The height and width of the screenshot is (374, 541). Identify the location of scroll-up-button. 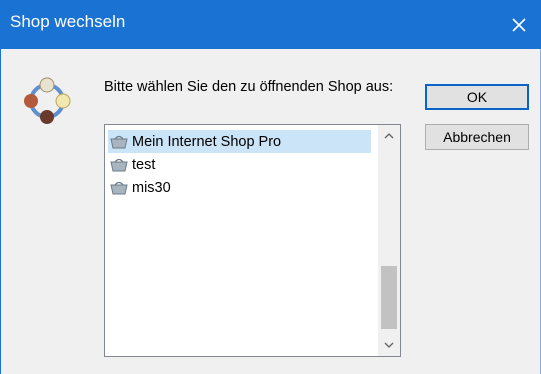
(389, 136).